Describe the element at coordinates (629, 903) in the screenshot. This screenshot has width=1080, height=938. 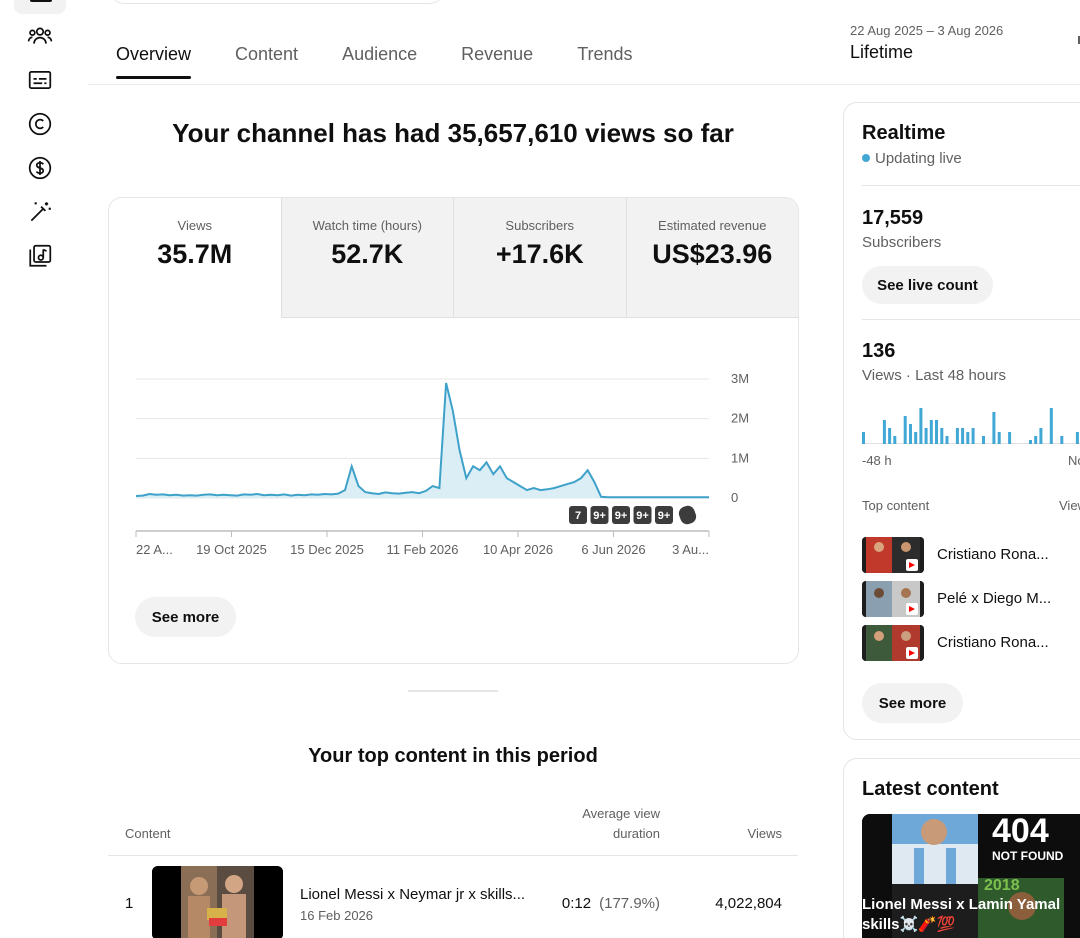
I see `avd-percent: (177.9%)` at that location.